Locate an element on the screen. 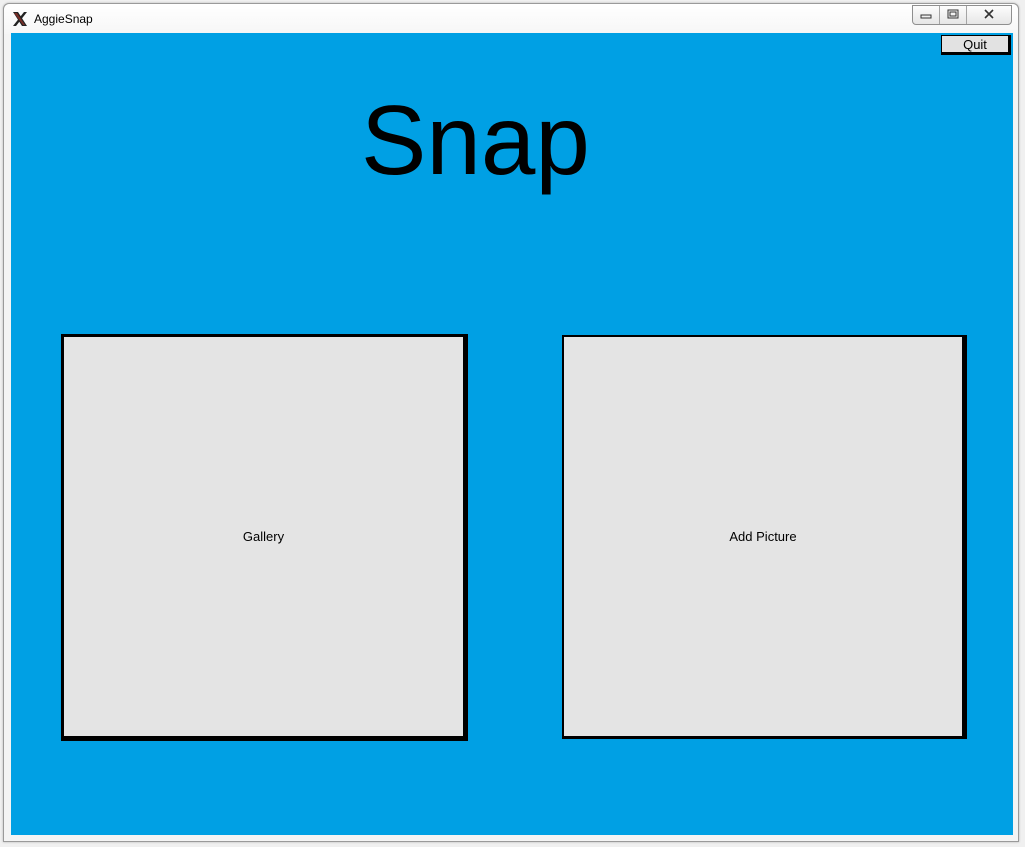 The width and height of the screenshot is (1025, 847). close-icon is located at coordinates (989, 15).